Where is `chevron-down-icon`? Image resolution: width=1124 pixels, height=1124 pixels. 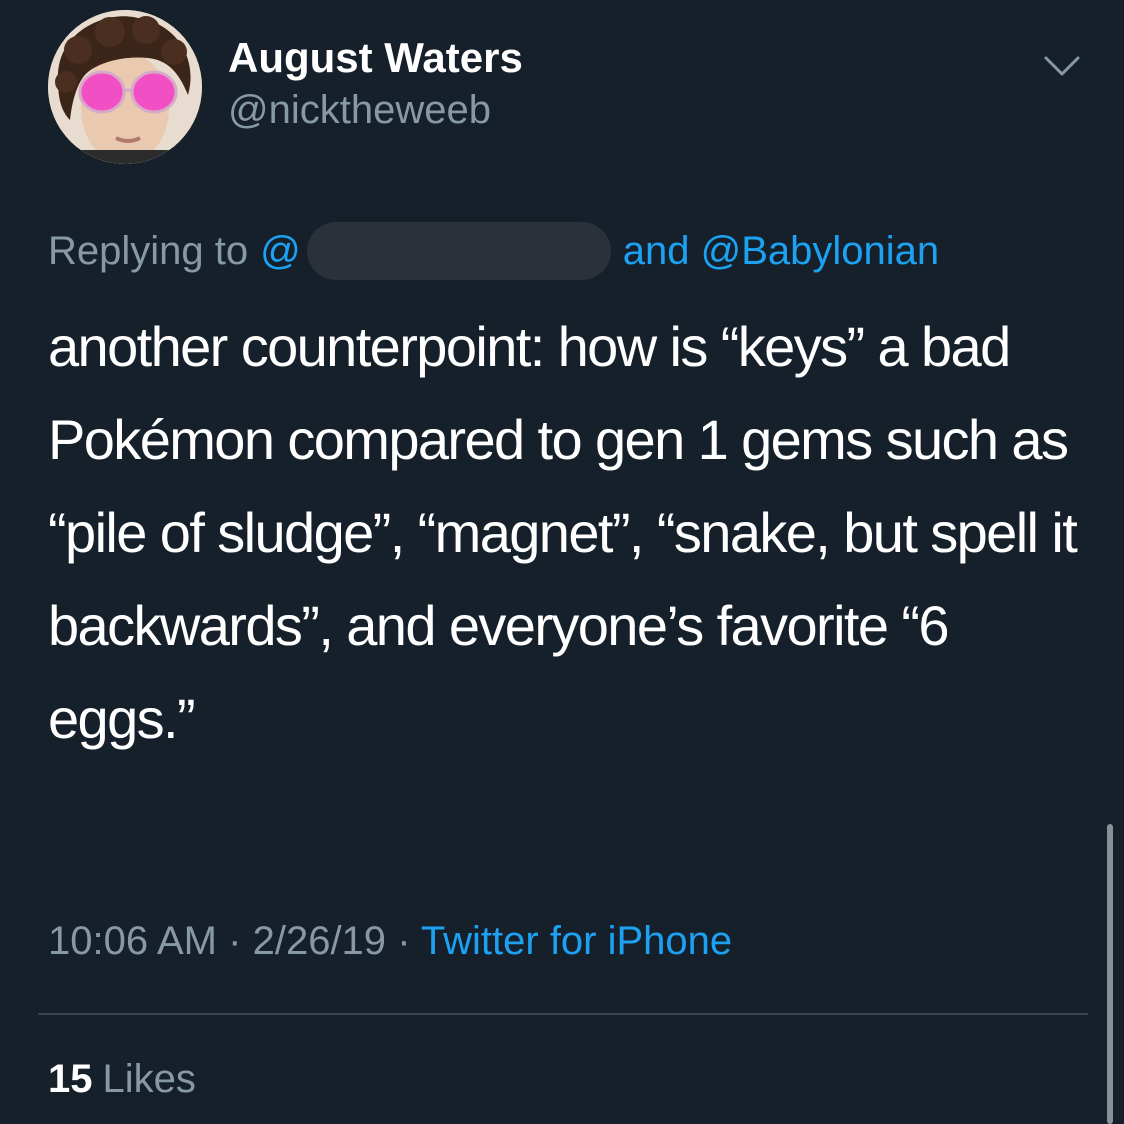 chevron-down-icon is located at coordinates (1062, 66).